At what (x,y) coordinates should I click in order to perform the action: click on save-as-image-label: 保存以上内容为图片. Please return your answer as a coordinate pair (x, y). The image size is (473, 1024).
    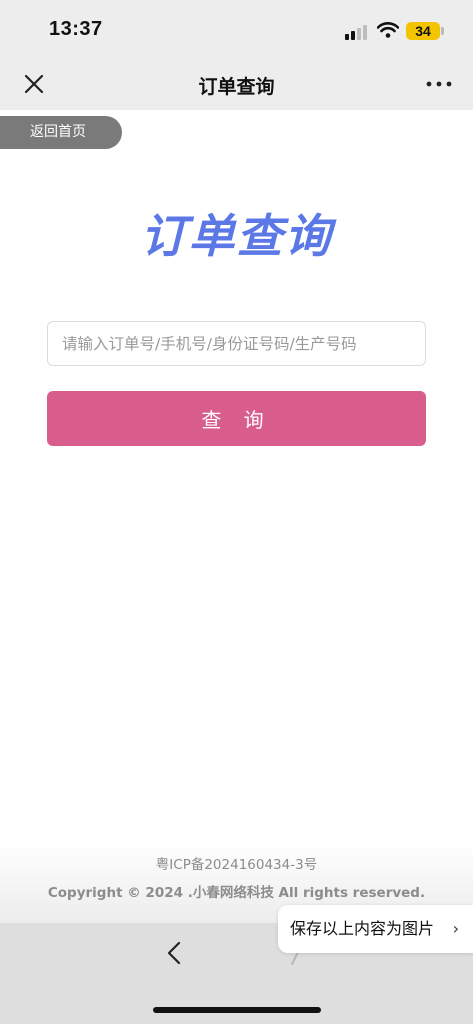
    Looking at the image, I should click on (362, 928).